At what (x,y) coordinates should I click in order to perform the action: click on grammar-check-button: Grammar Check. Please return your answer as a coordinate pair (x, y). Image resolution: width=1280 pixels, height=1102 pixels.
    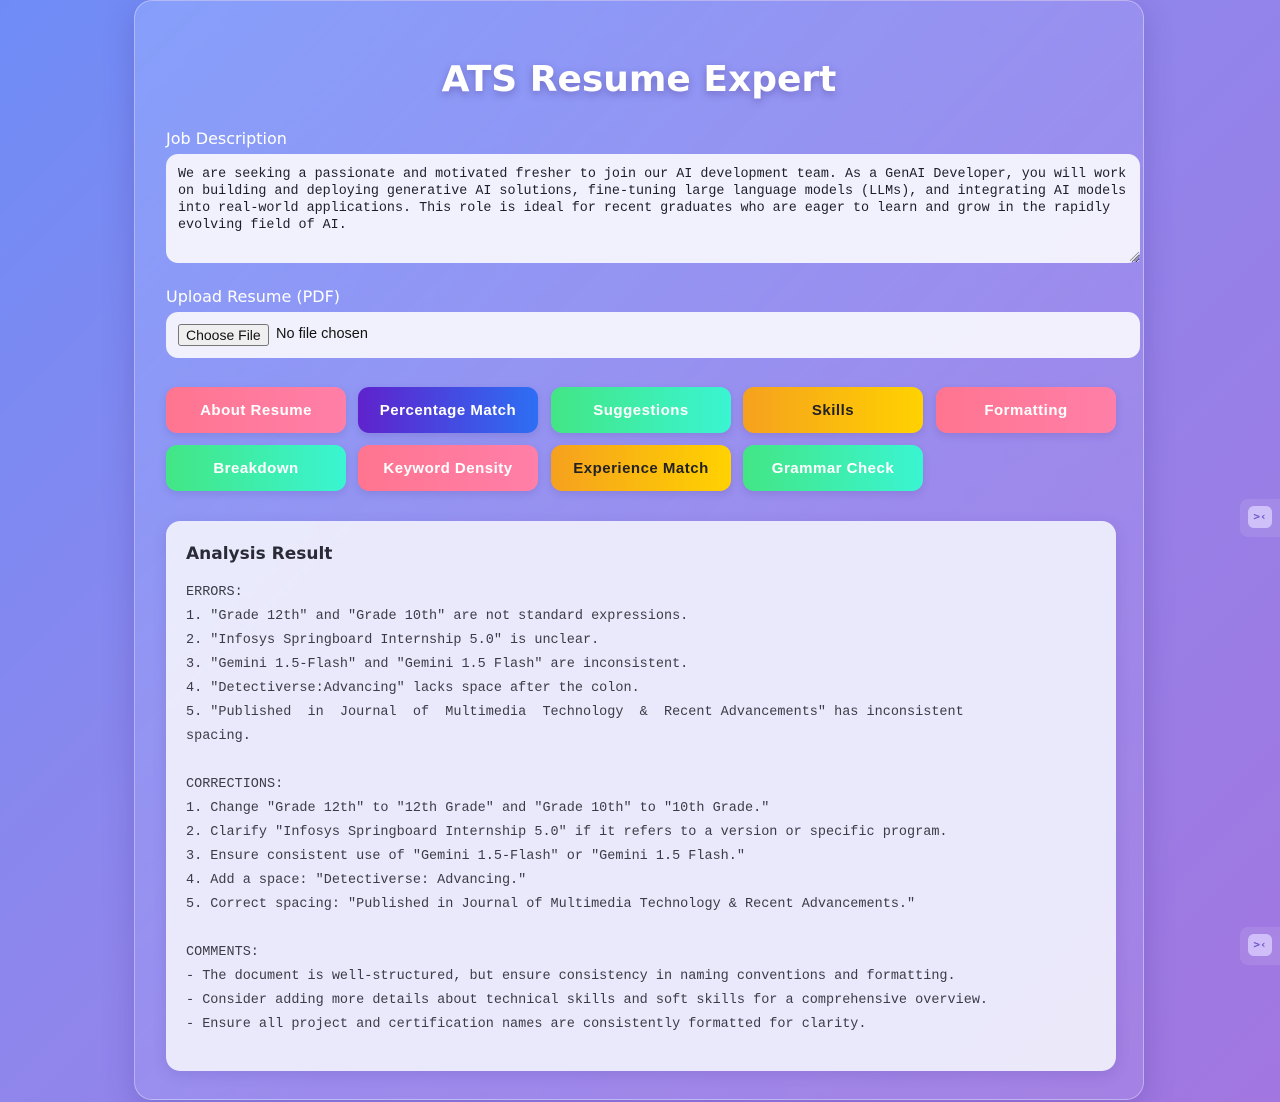
    Looking at the image, I should click on (833, 468).